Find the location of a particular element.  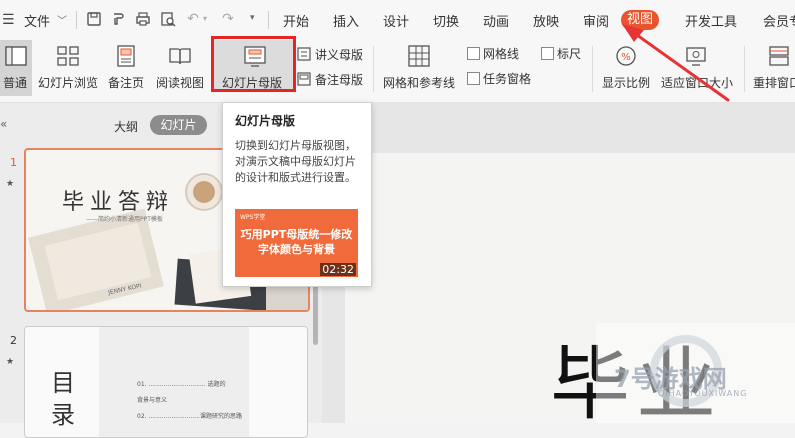

reading-view-icon is located at coordinates (180, 56).